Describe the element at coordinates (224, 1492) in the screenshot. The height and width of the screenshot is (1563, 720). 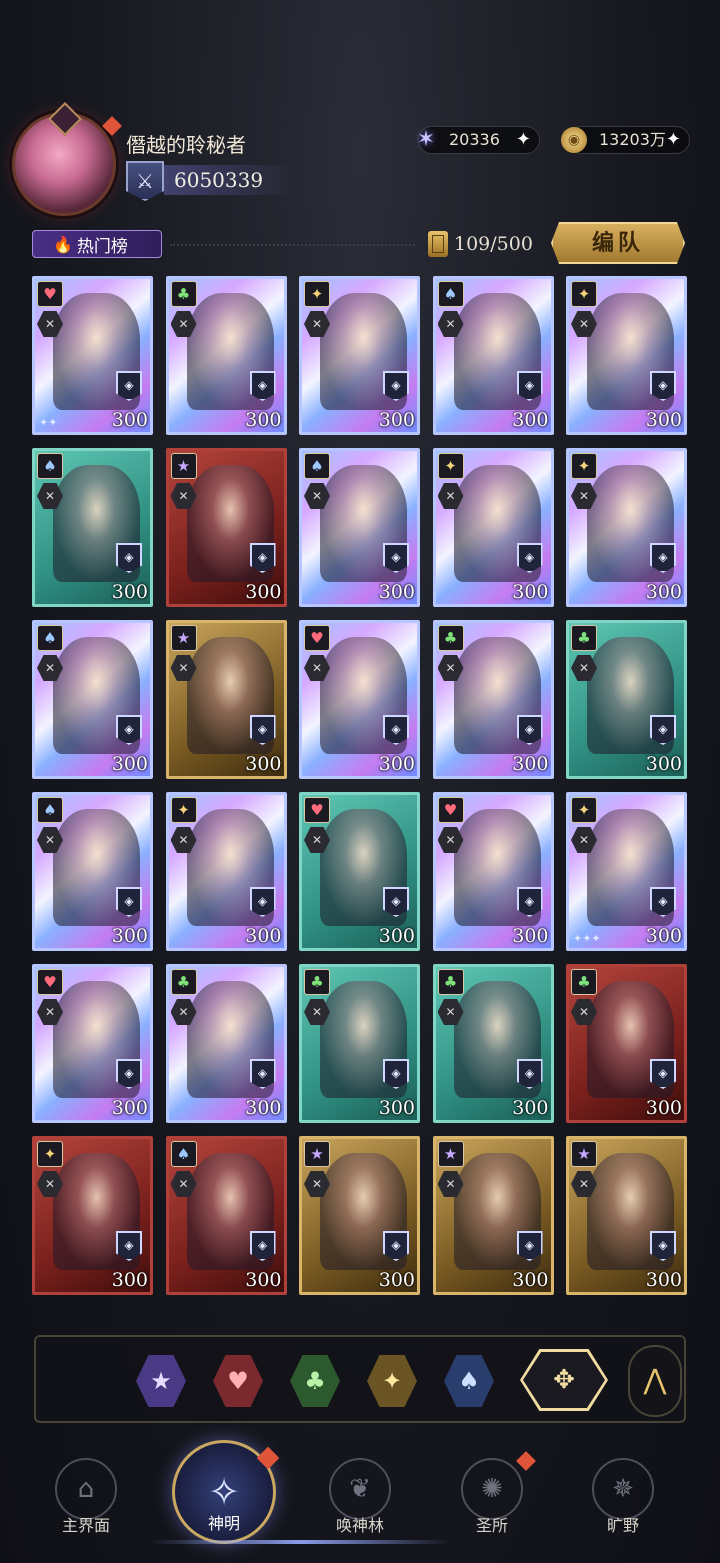
I see `nav-gods: ✧ 神明` at that location.